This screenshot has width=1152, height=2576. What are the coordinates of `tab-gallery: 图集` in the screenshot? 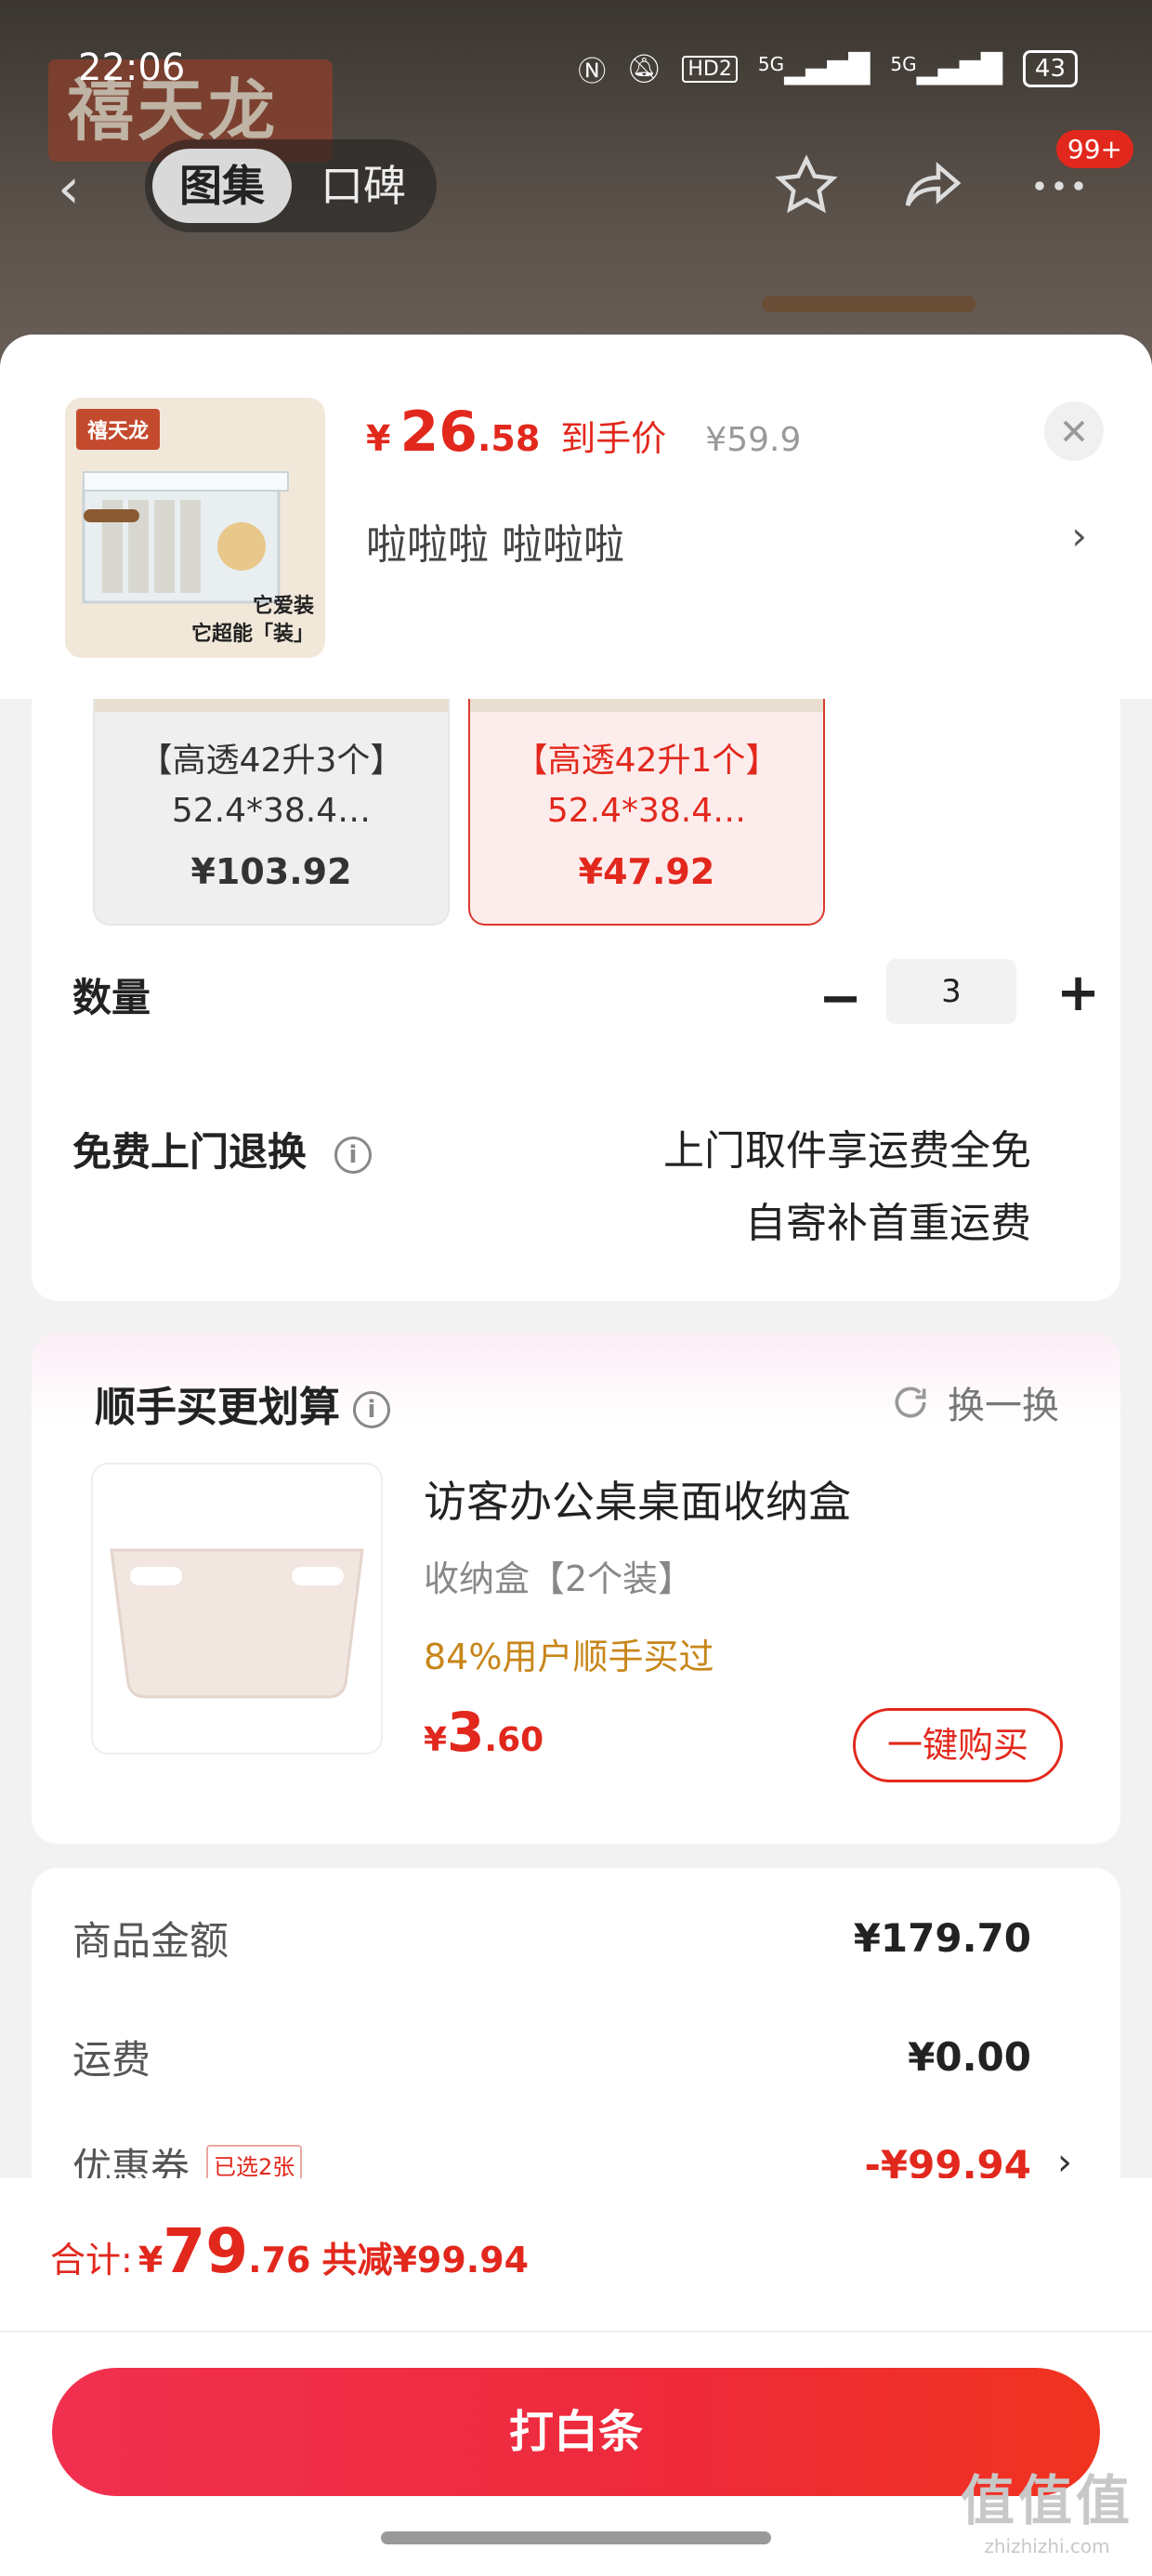 It's located at (222, 186).